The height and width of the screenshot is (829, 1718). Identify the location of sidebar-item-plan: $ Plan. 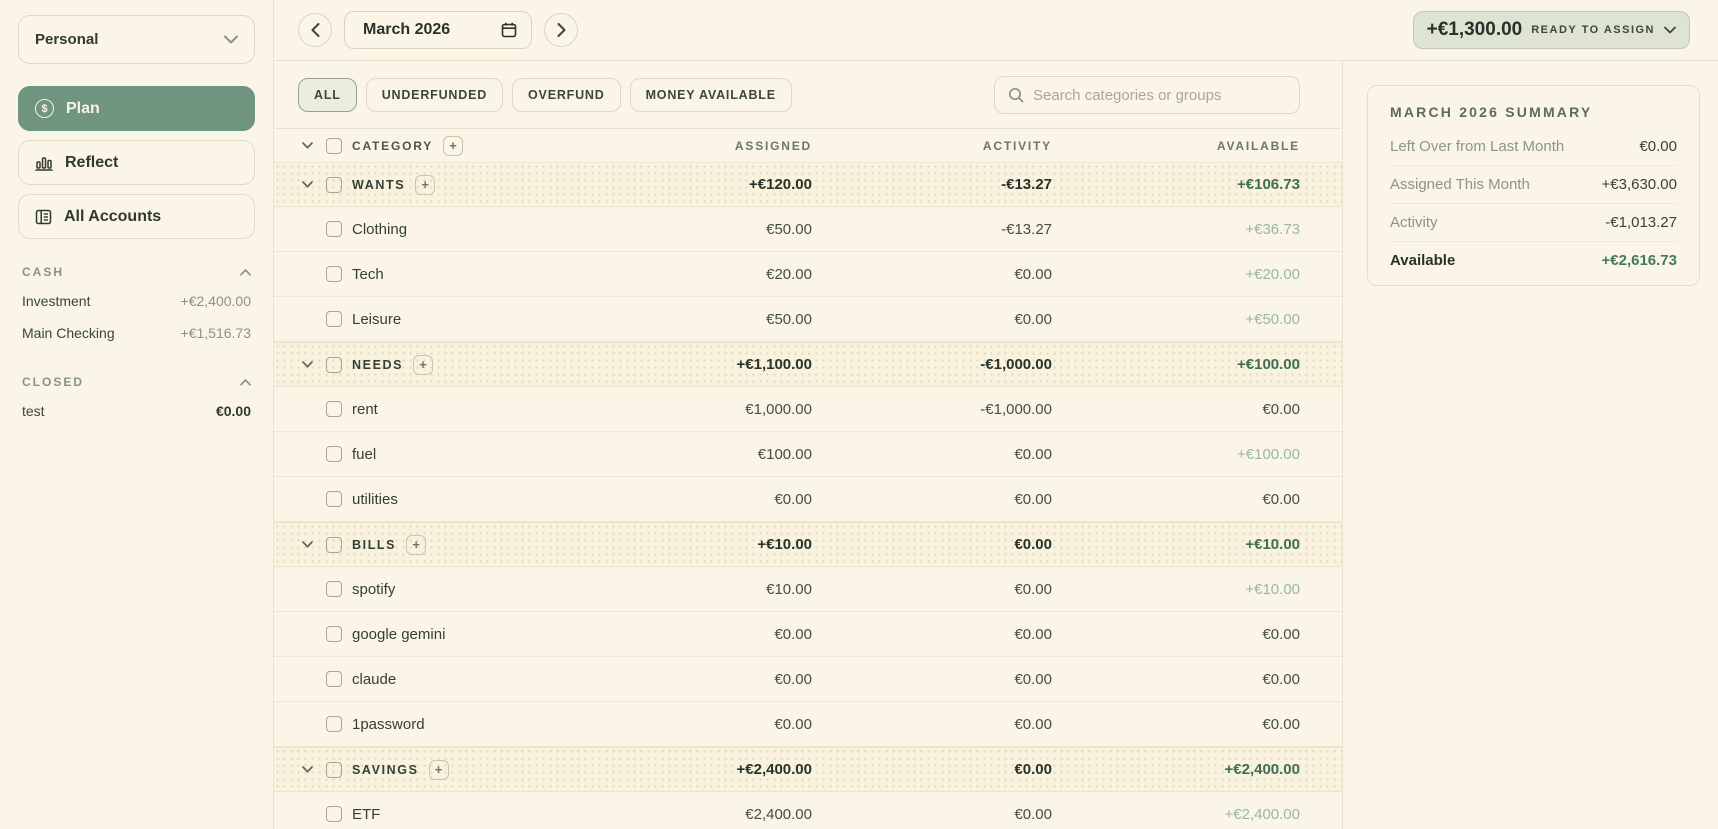
(136, 108).